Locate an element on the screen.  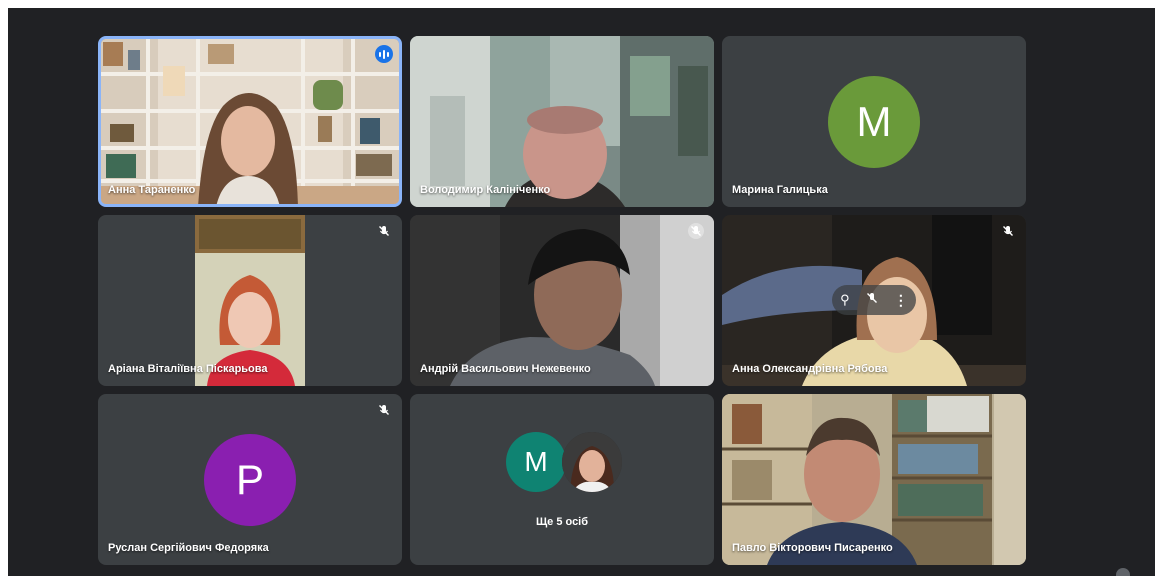
participant-avatar: M is located at coordinates (874, 122).